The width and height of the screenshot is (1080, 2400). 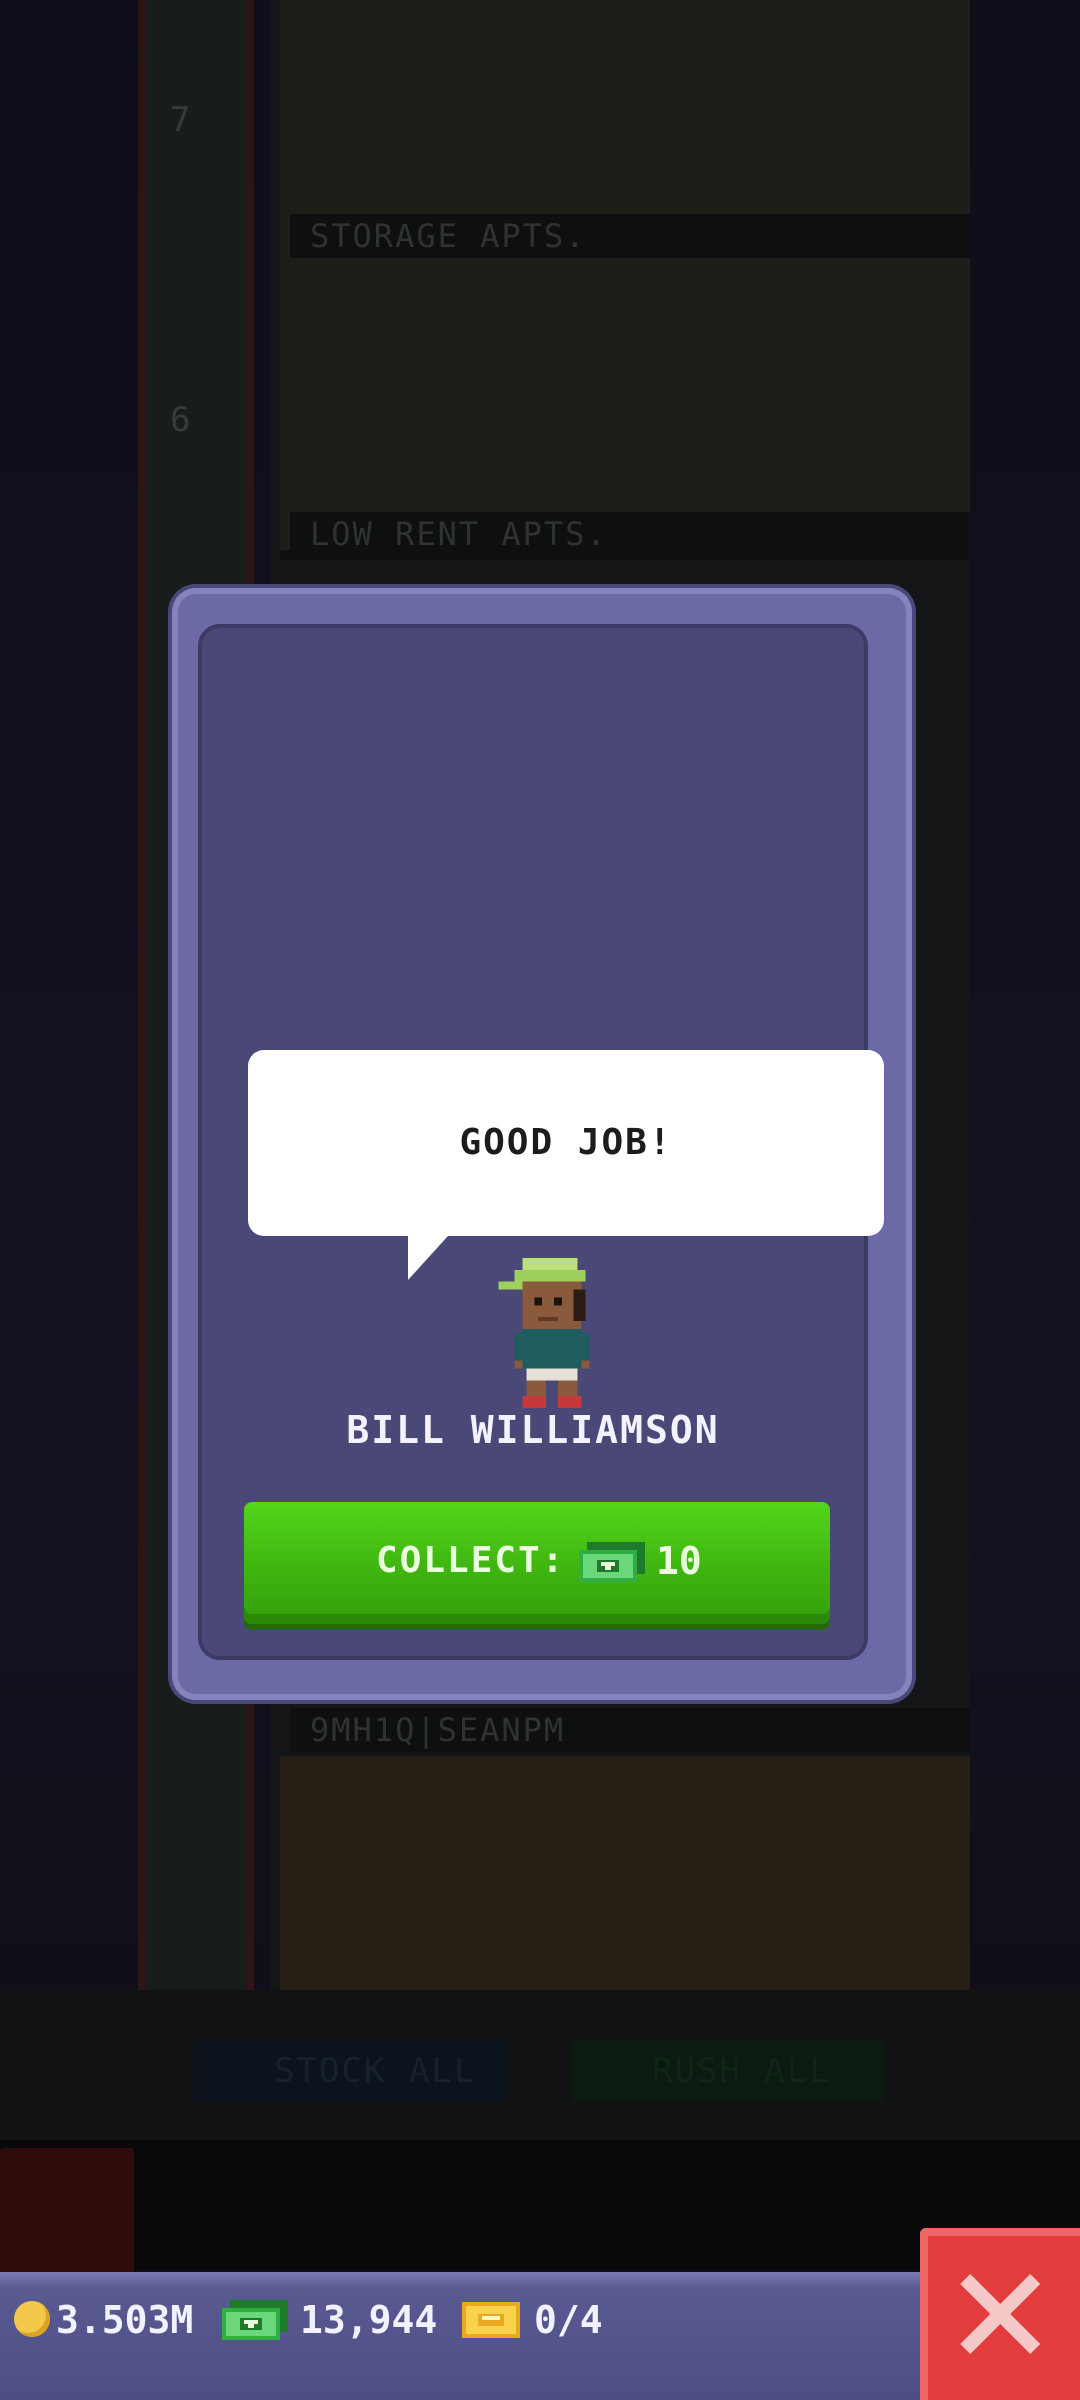 What do you see at coordinates (32, 2319) in the screenshot?
I see `coin-icon` at bounding box center [32, 2319].